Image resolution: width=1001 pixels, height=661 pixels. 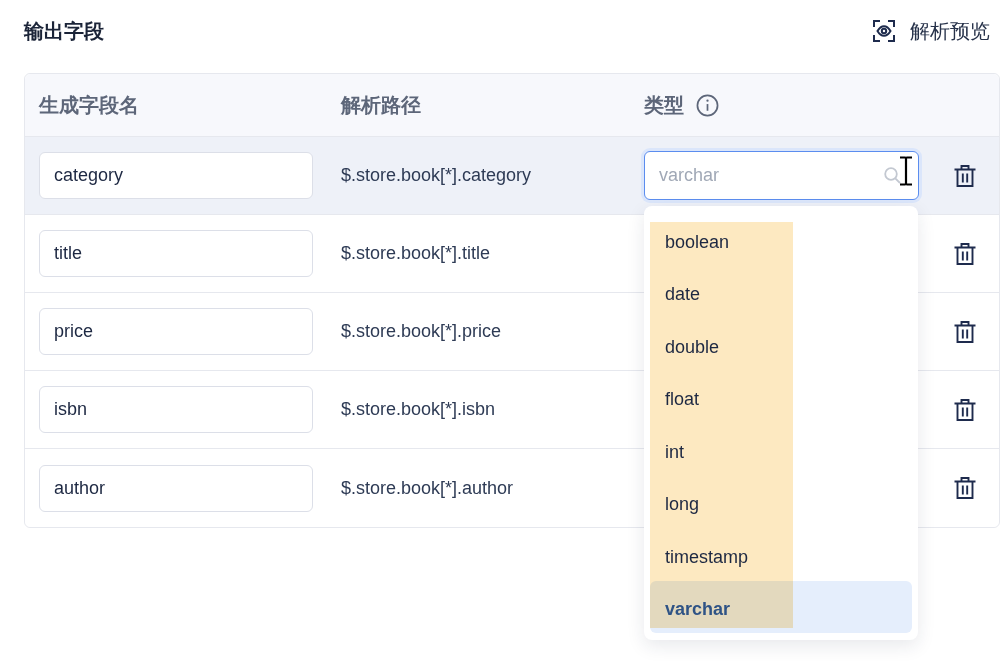 What do you see at coordinates (906, 171) in the screenshot?
I see `text-cursor-icon` at bounding box center [906, 171].